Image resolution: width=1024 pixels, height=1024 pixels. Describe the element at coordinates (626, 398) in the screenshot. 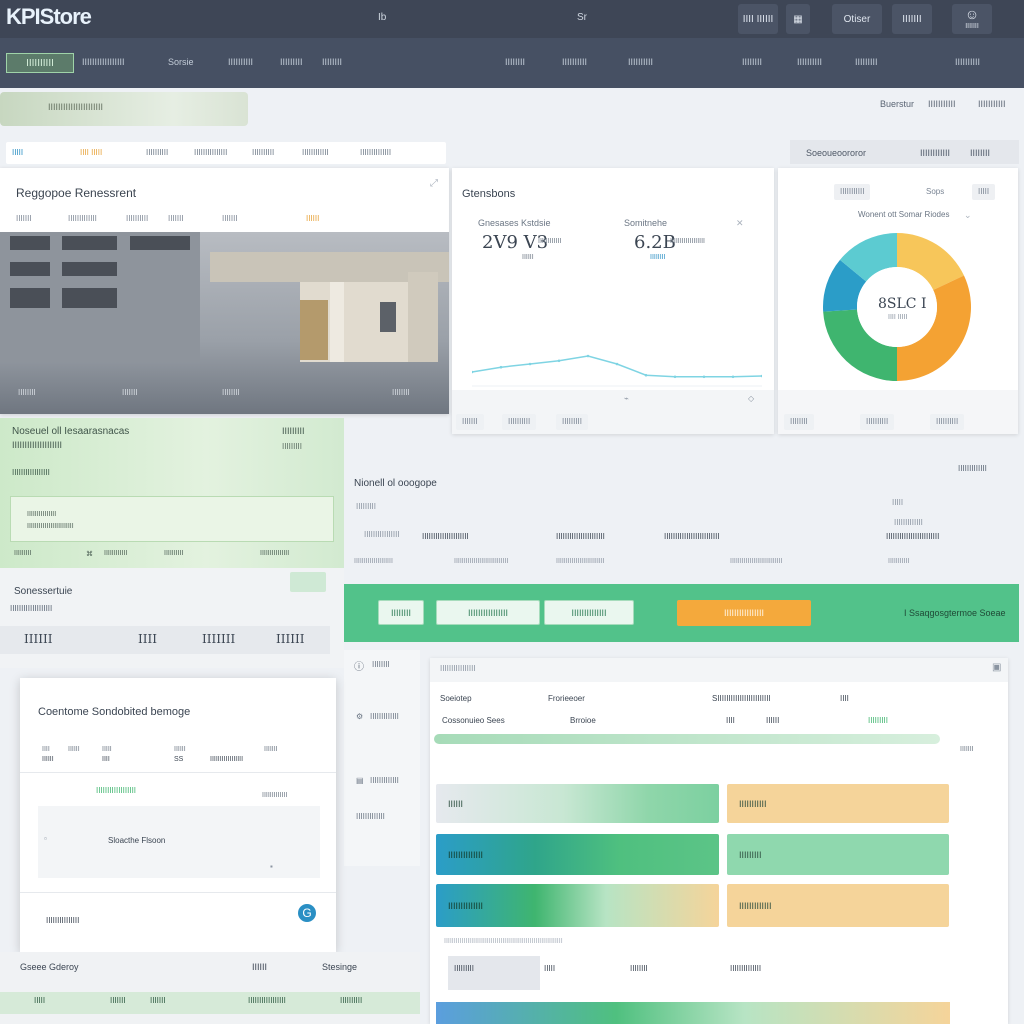

I see `stats-footer-mark: ⌁` at that location.